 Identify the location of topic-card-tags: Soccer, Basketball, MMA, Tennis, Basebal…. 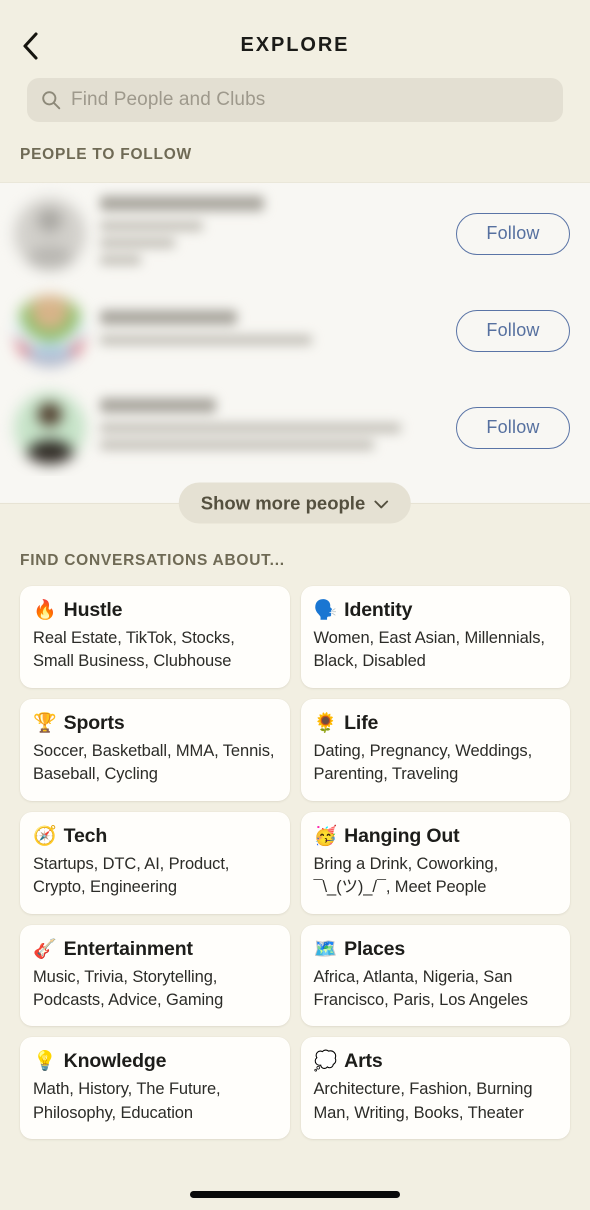
(154, 762).